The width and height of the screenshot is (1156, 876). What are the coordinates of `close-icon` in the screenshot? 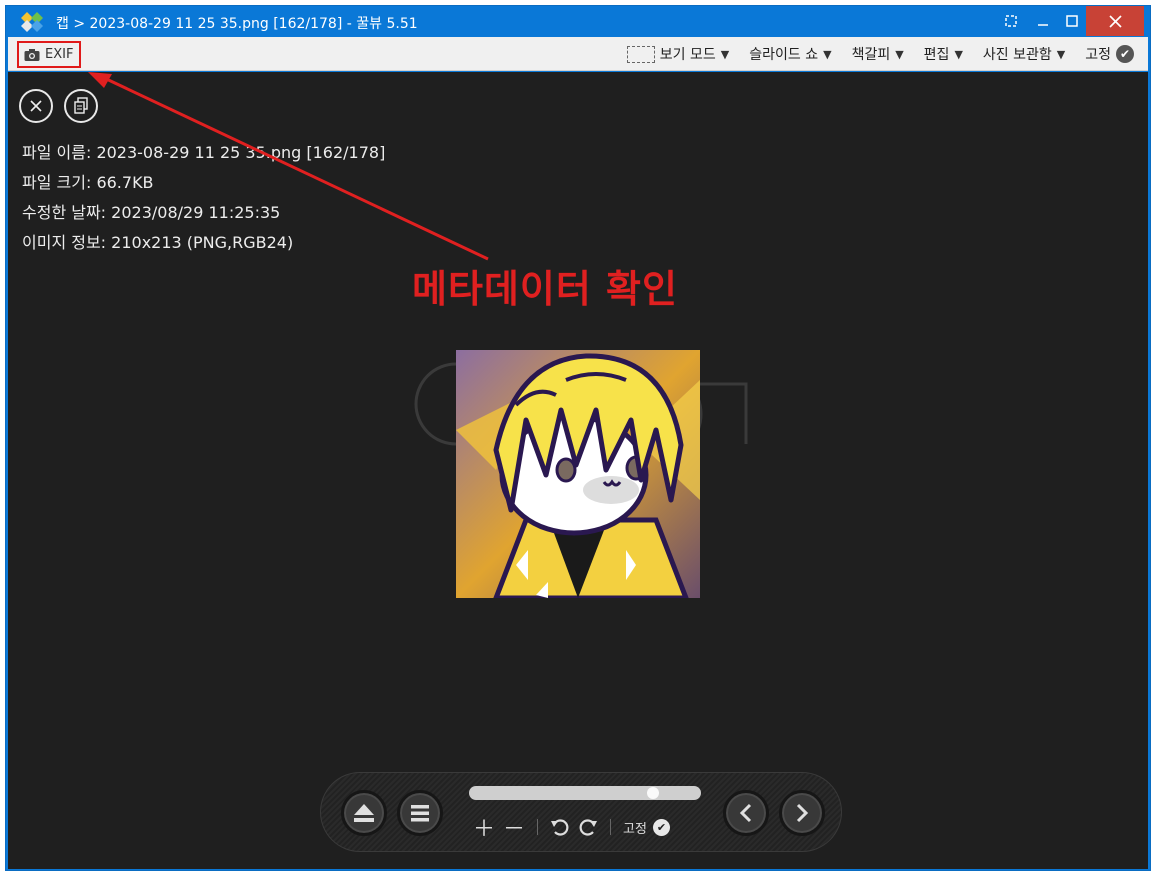 It's located at (1115, 21).